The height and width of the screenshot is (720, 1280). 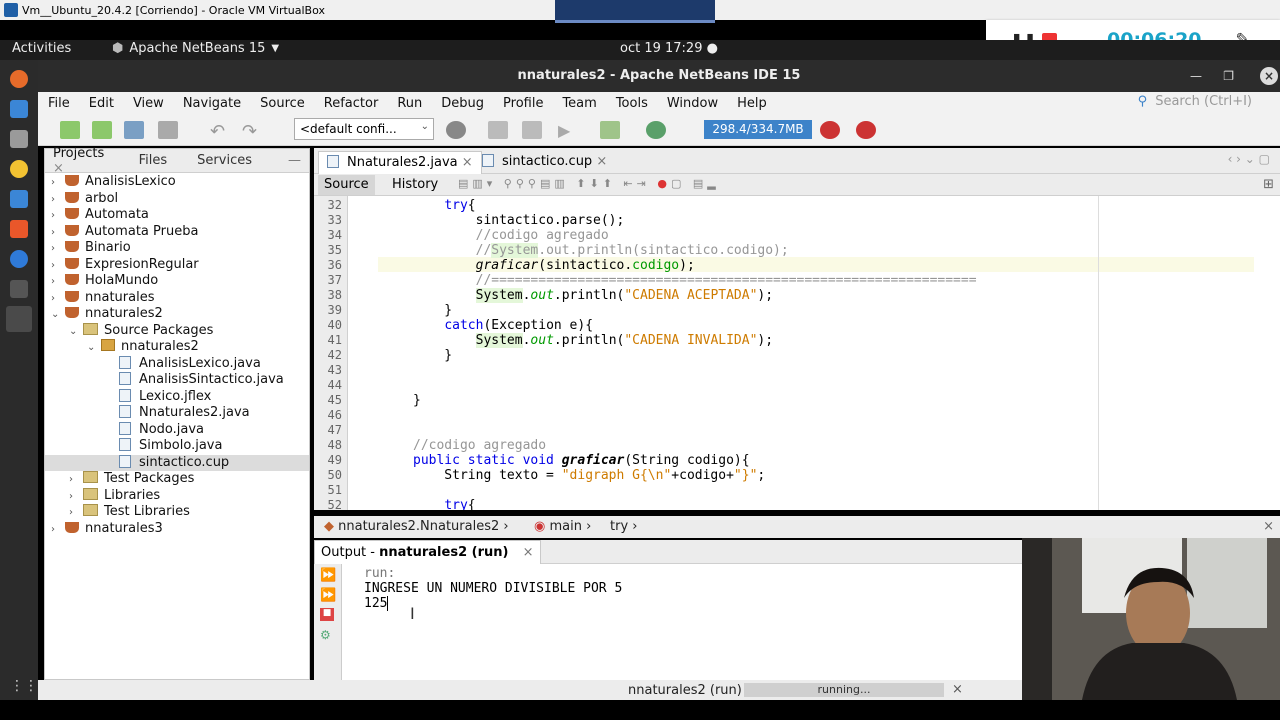 I want to click on open-project-icon, so click(x=134, y=130).